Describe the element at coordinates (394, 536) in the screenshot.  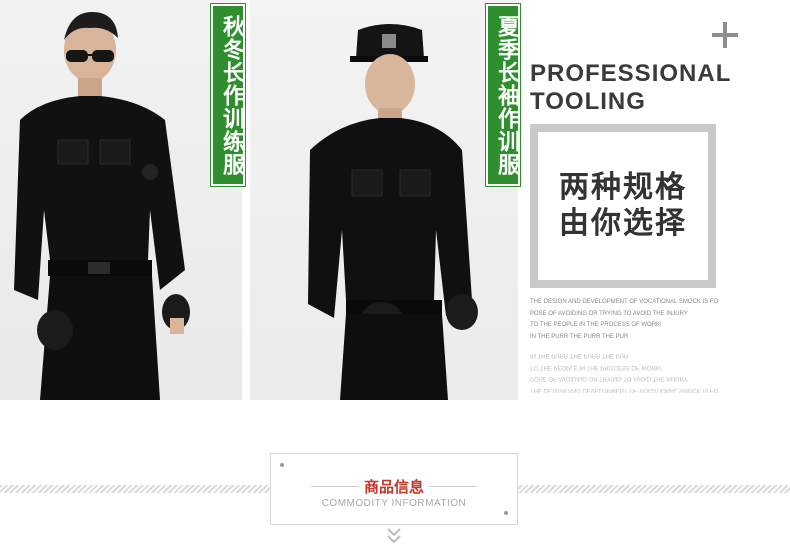
I see `chevron-down-icon` at that location.